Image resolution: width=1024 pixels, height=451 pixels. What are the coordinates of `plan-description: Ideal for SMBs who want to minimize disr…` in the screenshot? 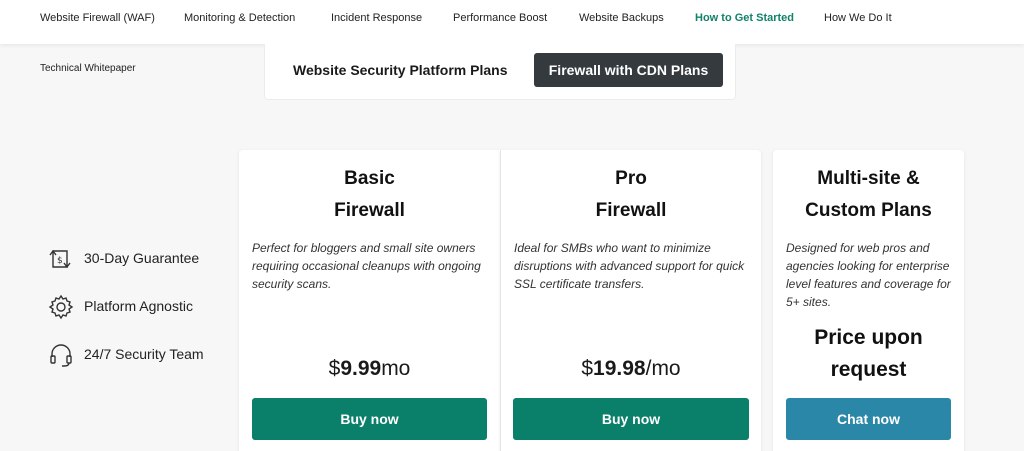 It's located at (629, 266).